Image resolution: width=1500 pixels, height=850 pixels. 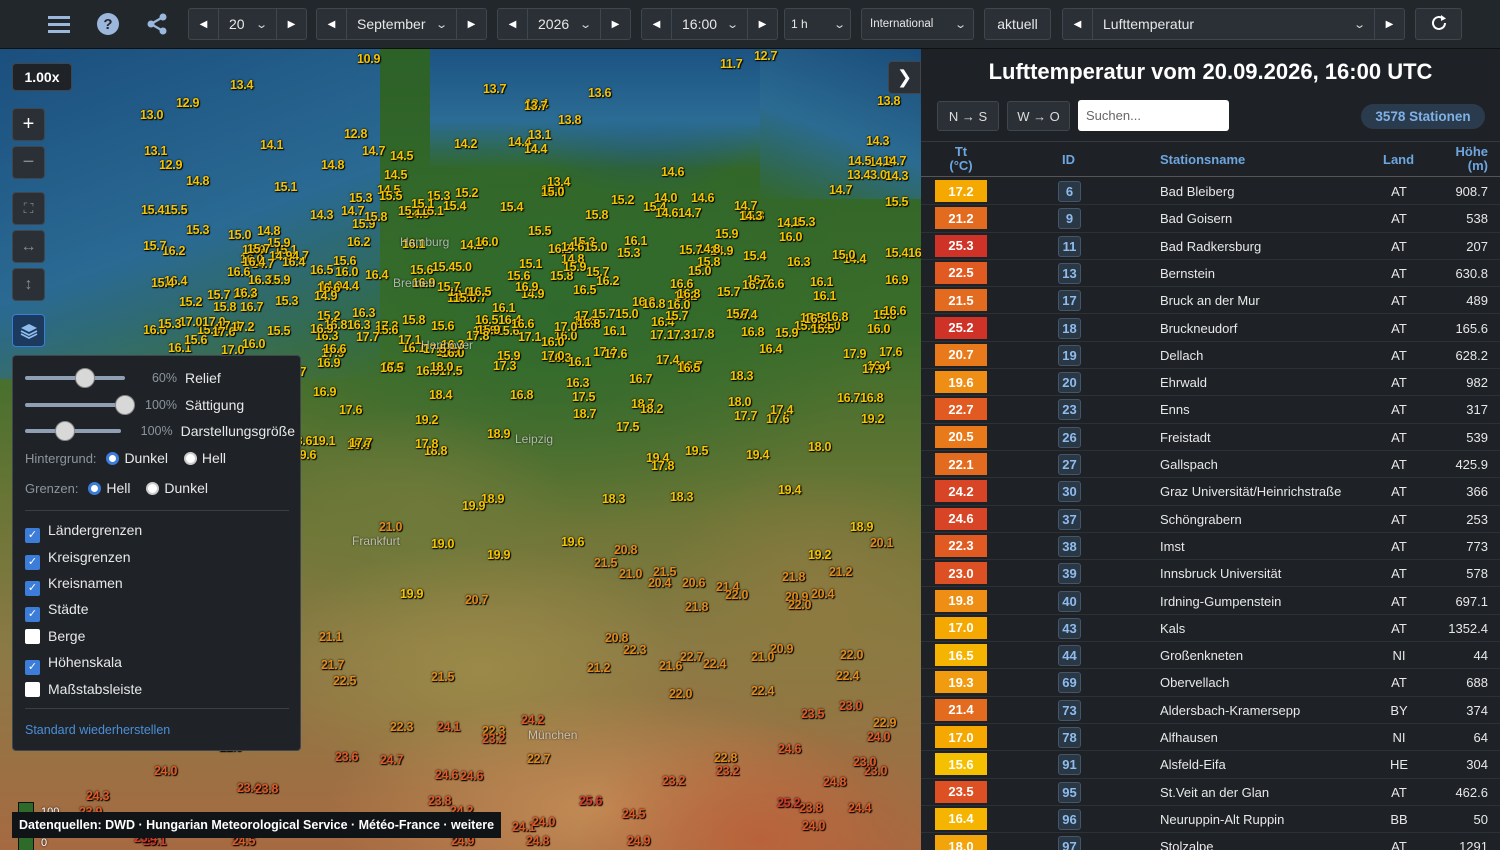 What do you see at coordinates (498, 555) in the screenshot?
I see `station-temperature-label: 19.9` at bounding box center [498, 555].